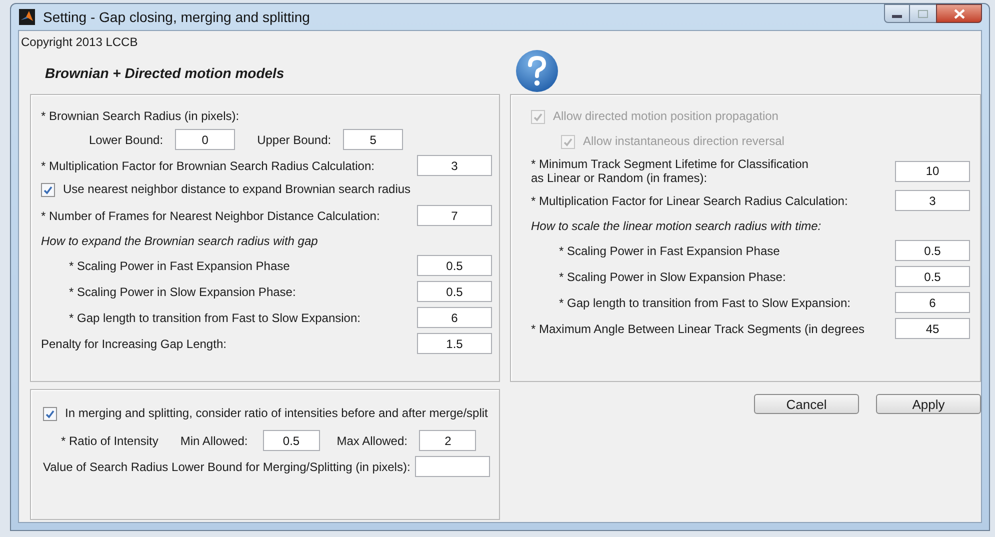 This screenshot has height=537, width=995. Describe the element at coordinates (214, 441) in the screenshot. I see `field-label: Min Allowed:` at that location.